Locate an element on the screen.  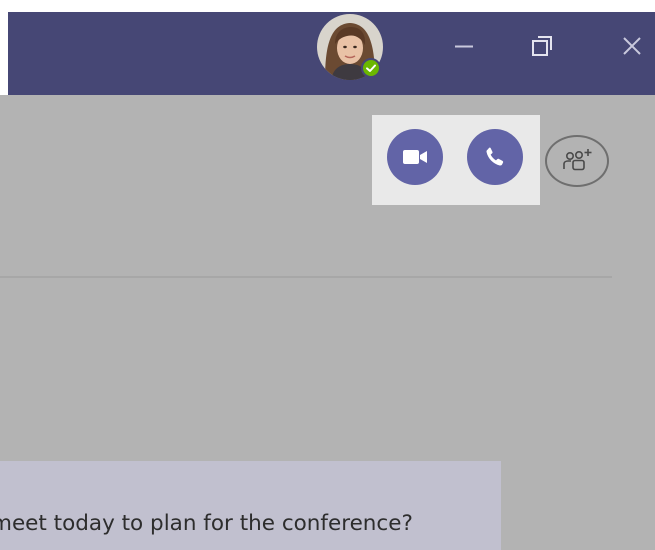
chat-message-text-line: meet today to plan for the conference? is located at coordinates (250, 524).